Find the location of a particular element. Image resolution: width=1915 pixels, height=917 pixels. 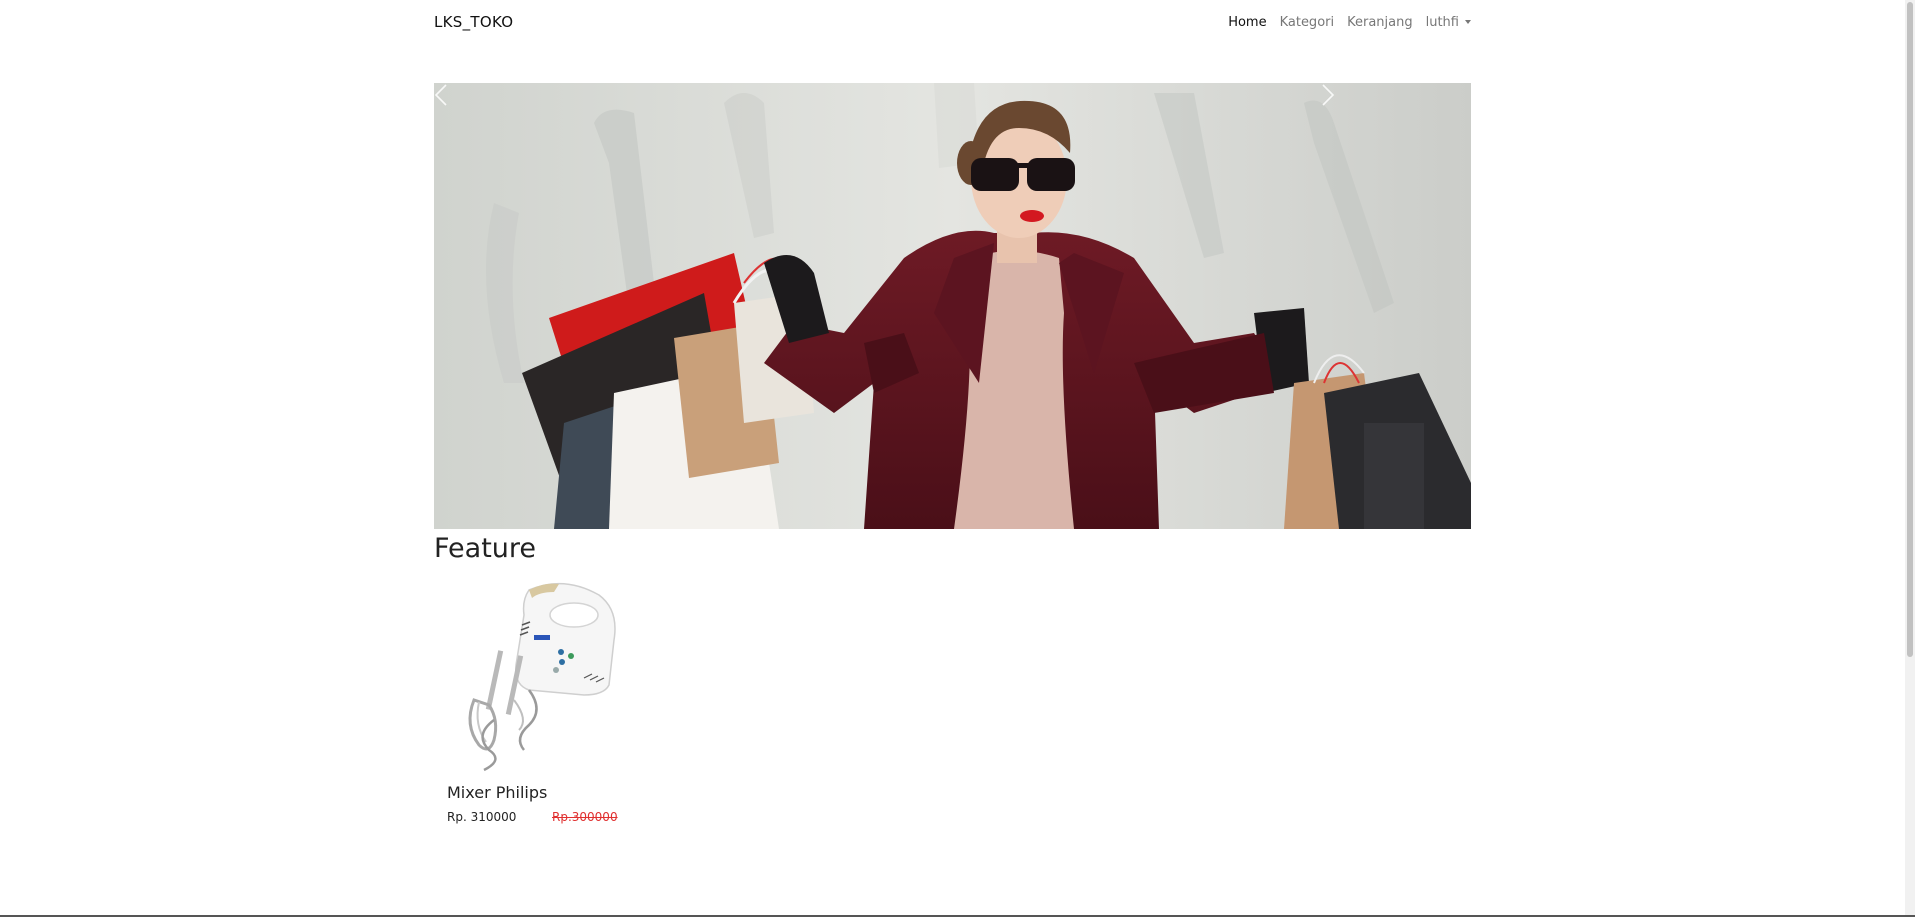

chevron-left-icon is located at coordinates (440, 95).